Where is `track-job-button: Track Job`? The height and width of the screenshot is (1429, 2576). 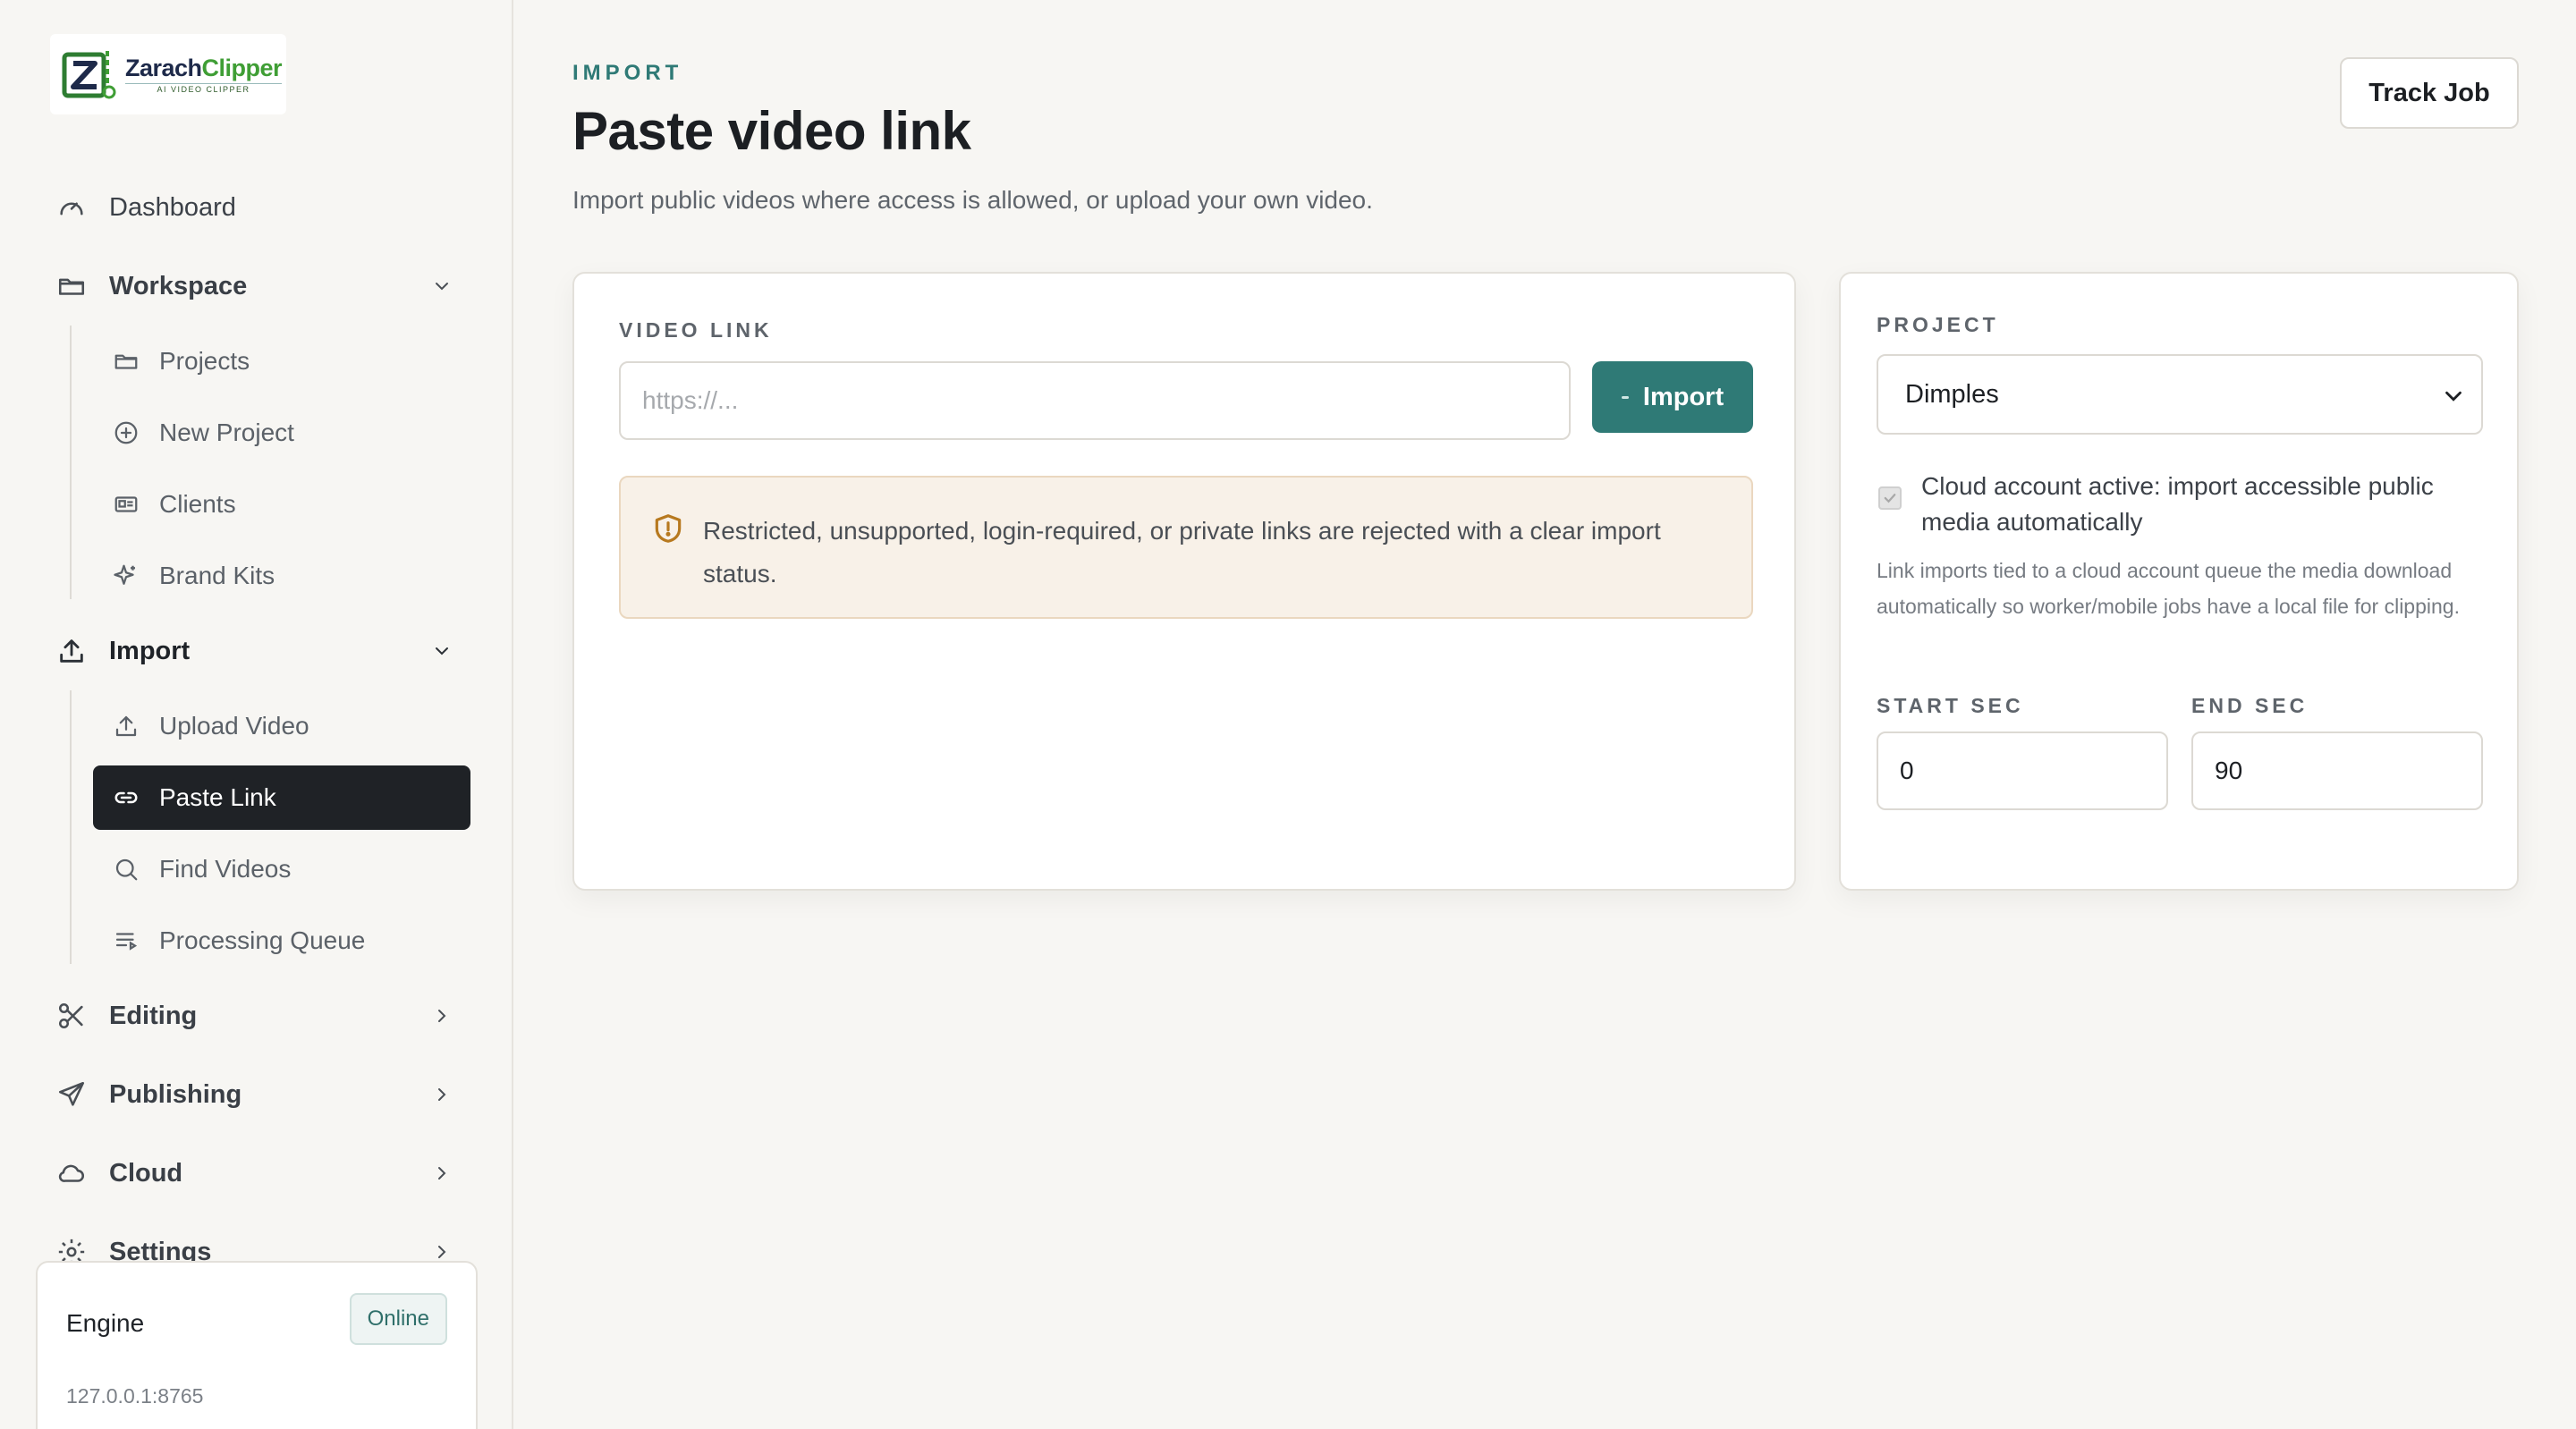
track-job-button: Track Job is located at coordinates (2429, 93).